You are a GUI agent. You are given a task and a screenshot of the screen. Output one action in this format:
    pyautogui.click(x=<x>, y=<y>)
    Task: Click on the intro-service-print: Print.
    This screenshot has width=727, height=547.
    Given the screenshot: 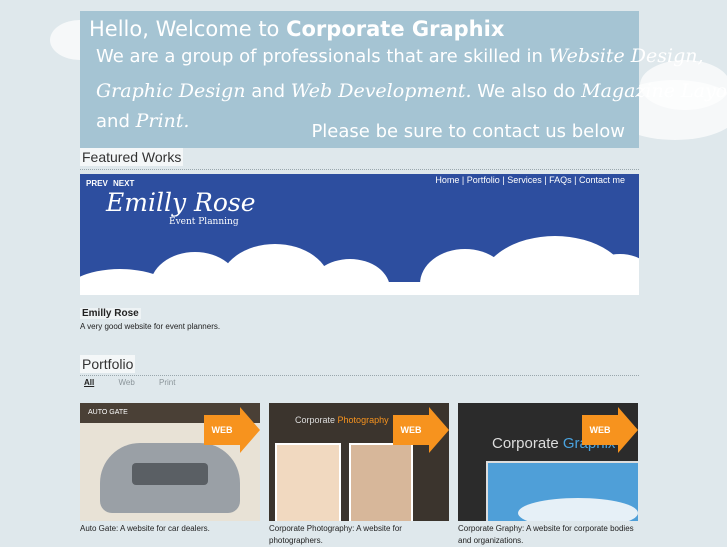 What is the action you would take?
    pyautogui.click(x=162, y=121)
    